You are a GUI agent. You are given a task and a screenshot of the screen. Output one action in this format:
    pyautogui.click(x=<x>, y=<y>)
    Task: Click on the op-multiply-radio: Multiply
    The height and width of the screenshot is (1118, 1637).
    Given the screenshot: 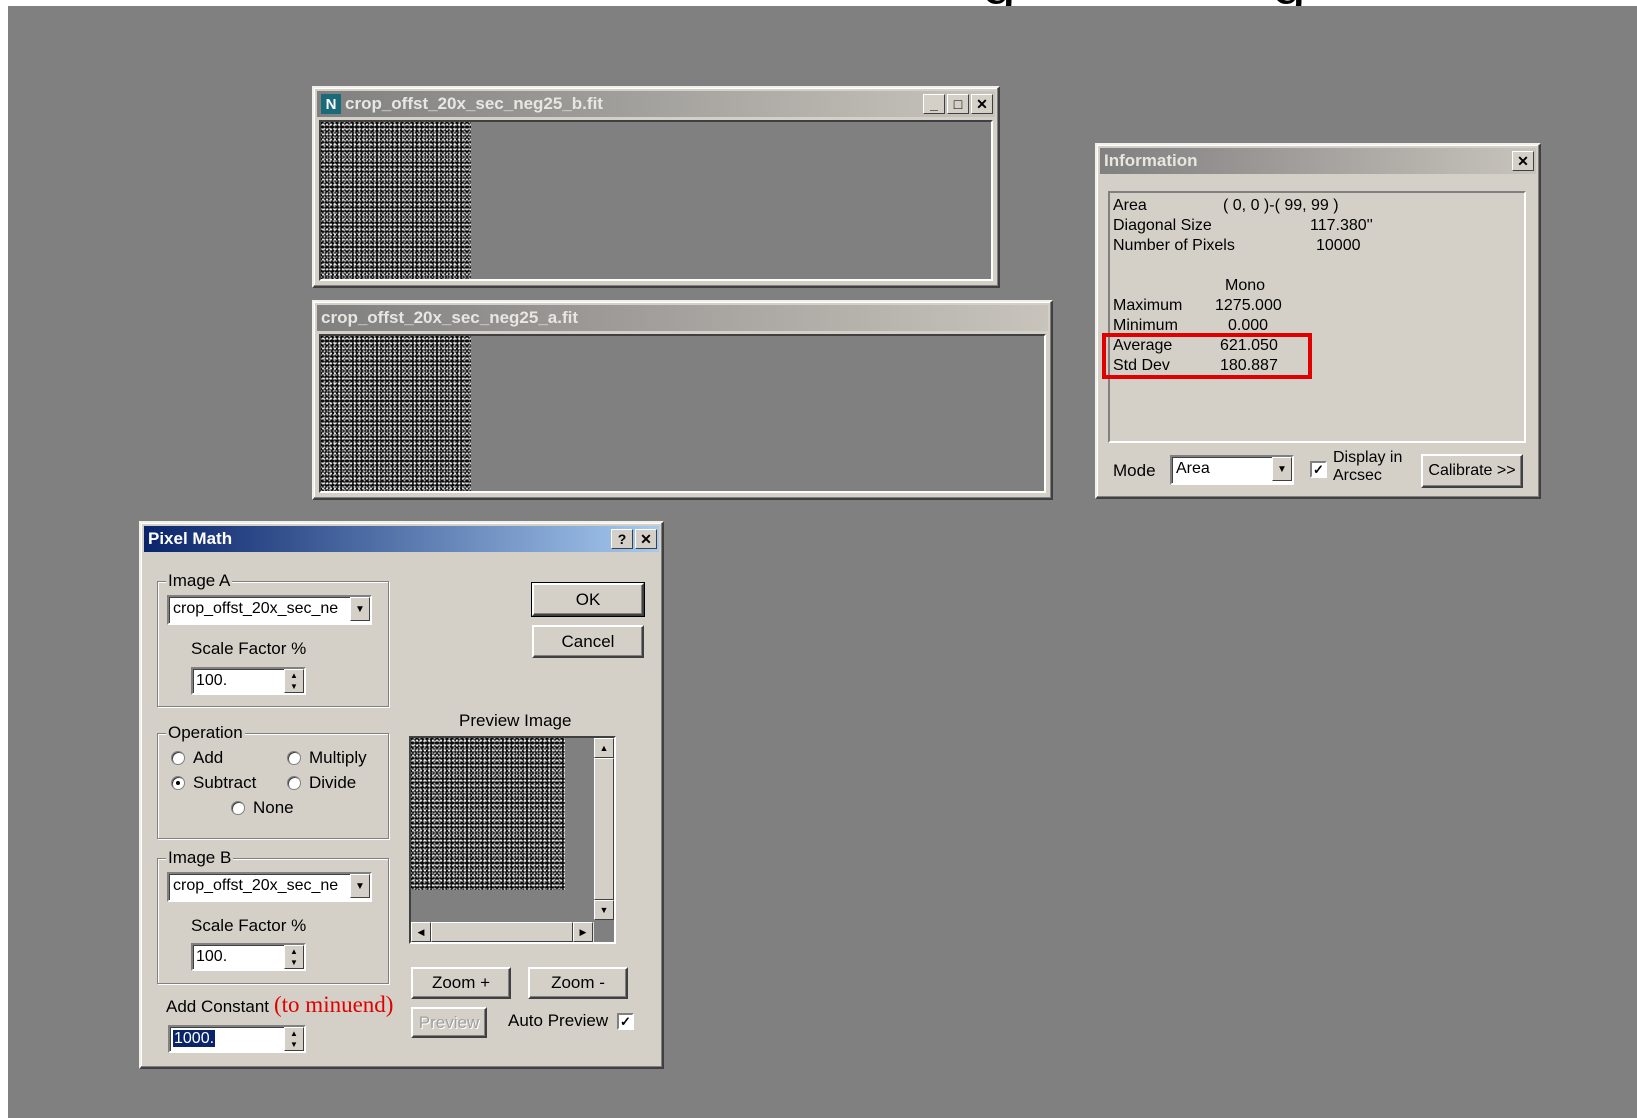 What is the action you would take?
    pyautogui.click(x=327, y=758)
    